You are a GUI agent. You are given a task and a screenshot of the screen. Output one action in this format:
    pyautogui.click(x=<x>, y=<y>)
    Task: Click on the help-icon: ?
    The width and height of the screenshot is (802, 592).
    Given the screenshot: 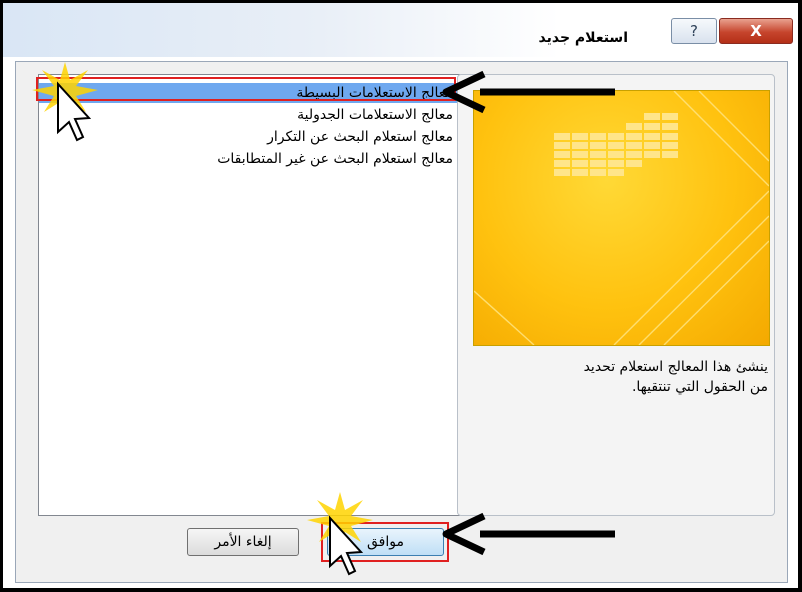 What is the action you would take?
    pyautogui.click(x=694, y=31)
    